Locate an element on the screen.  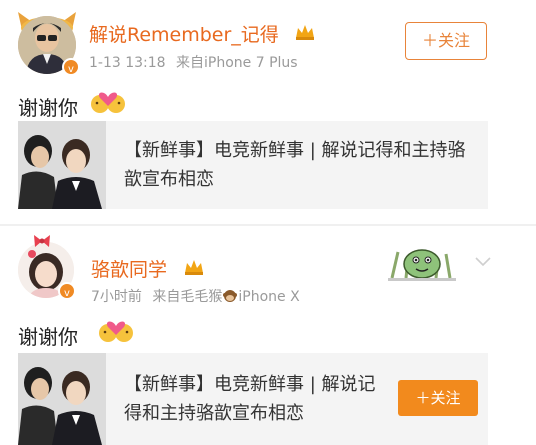
follow-button-filled: ＋关注 is located at coordinates (438, 398).